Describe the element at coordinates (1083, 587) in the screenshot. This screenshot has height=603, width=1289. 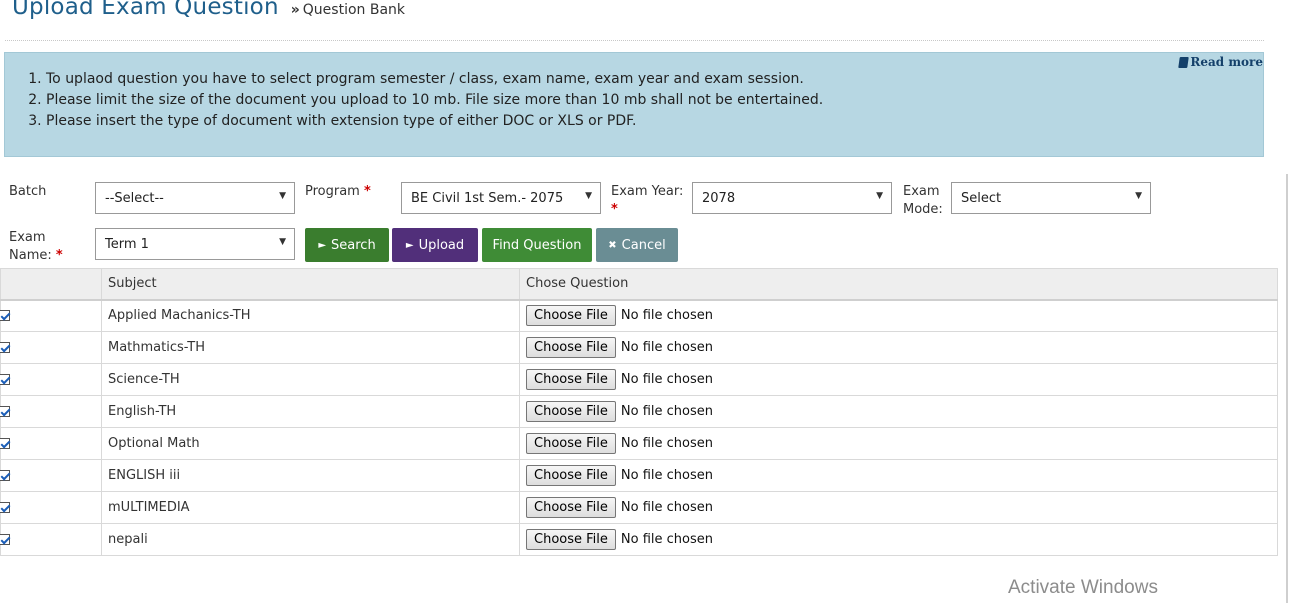
I see `activate-windows-watermark: Activate Windows` at that location.